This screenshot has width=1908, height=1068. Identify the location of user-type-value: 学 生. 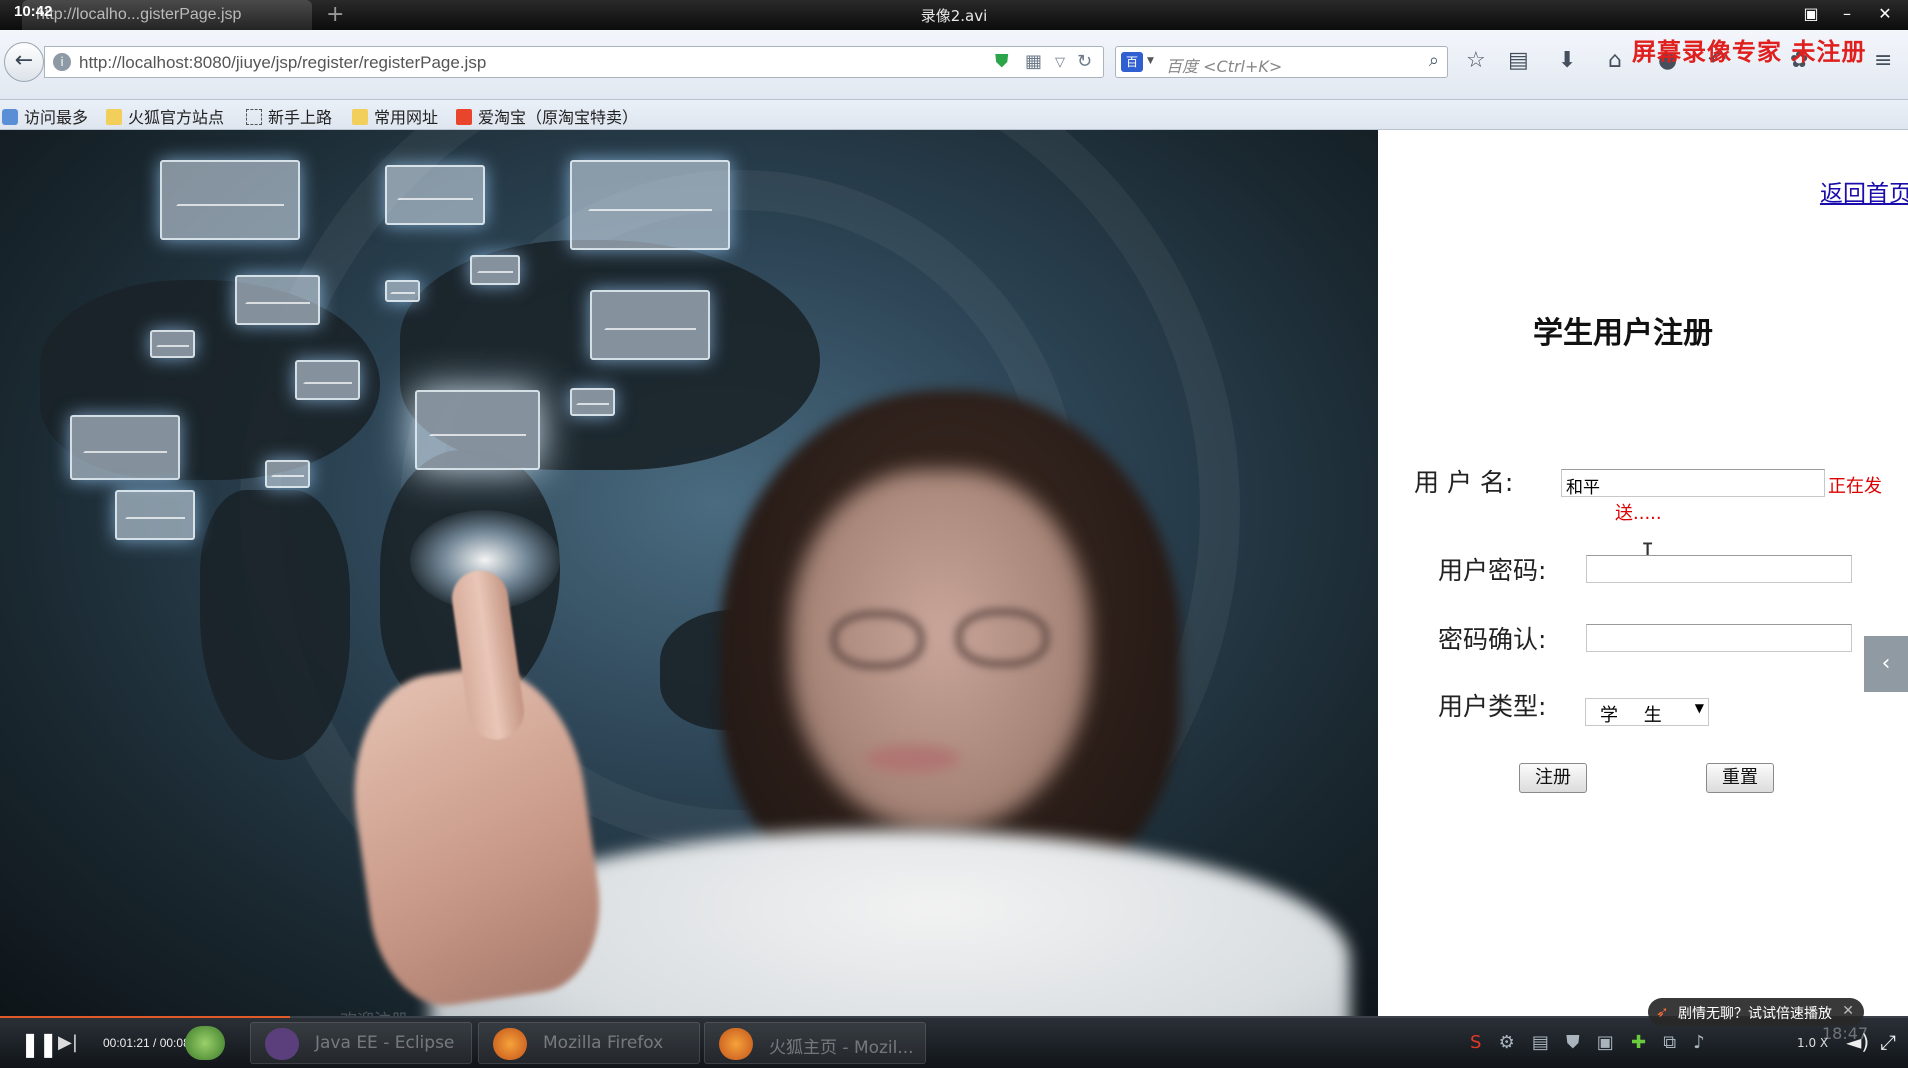
(1636, 715).